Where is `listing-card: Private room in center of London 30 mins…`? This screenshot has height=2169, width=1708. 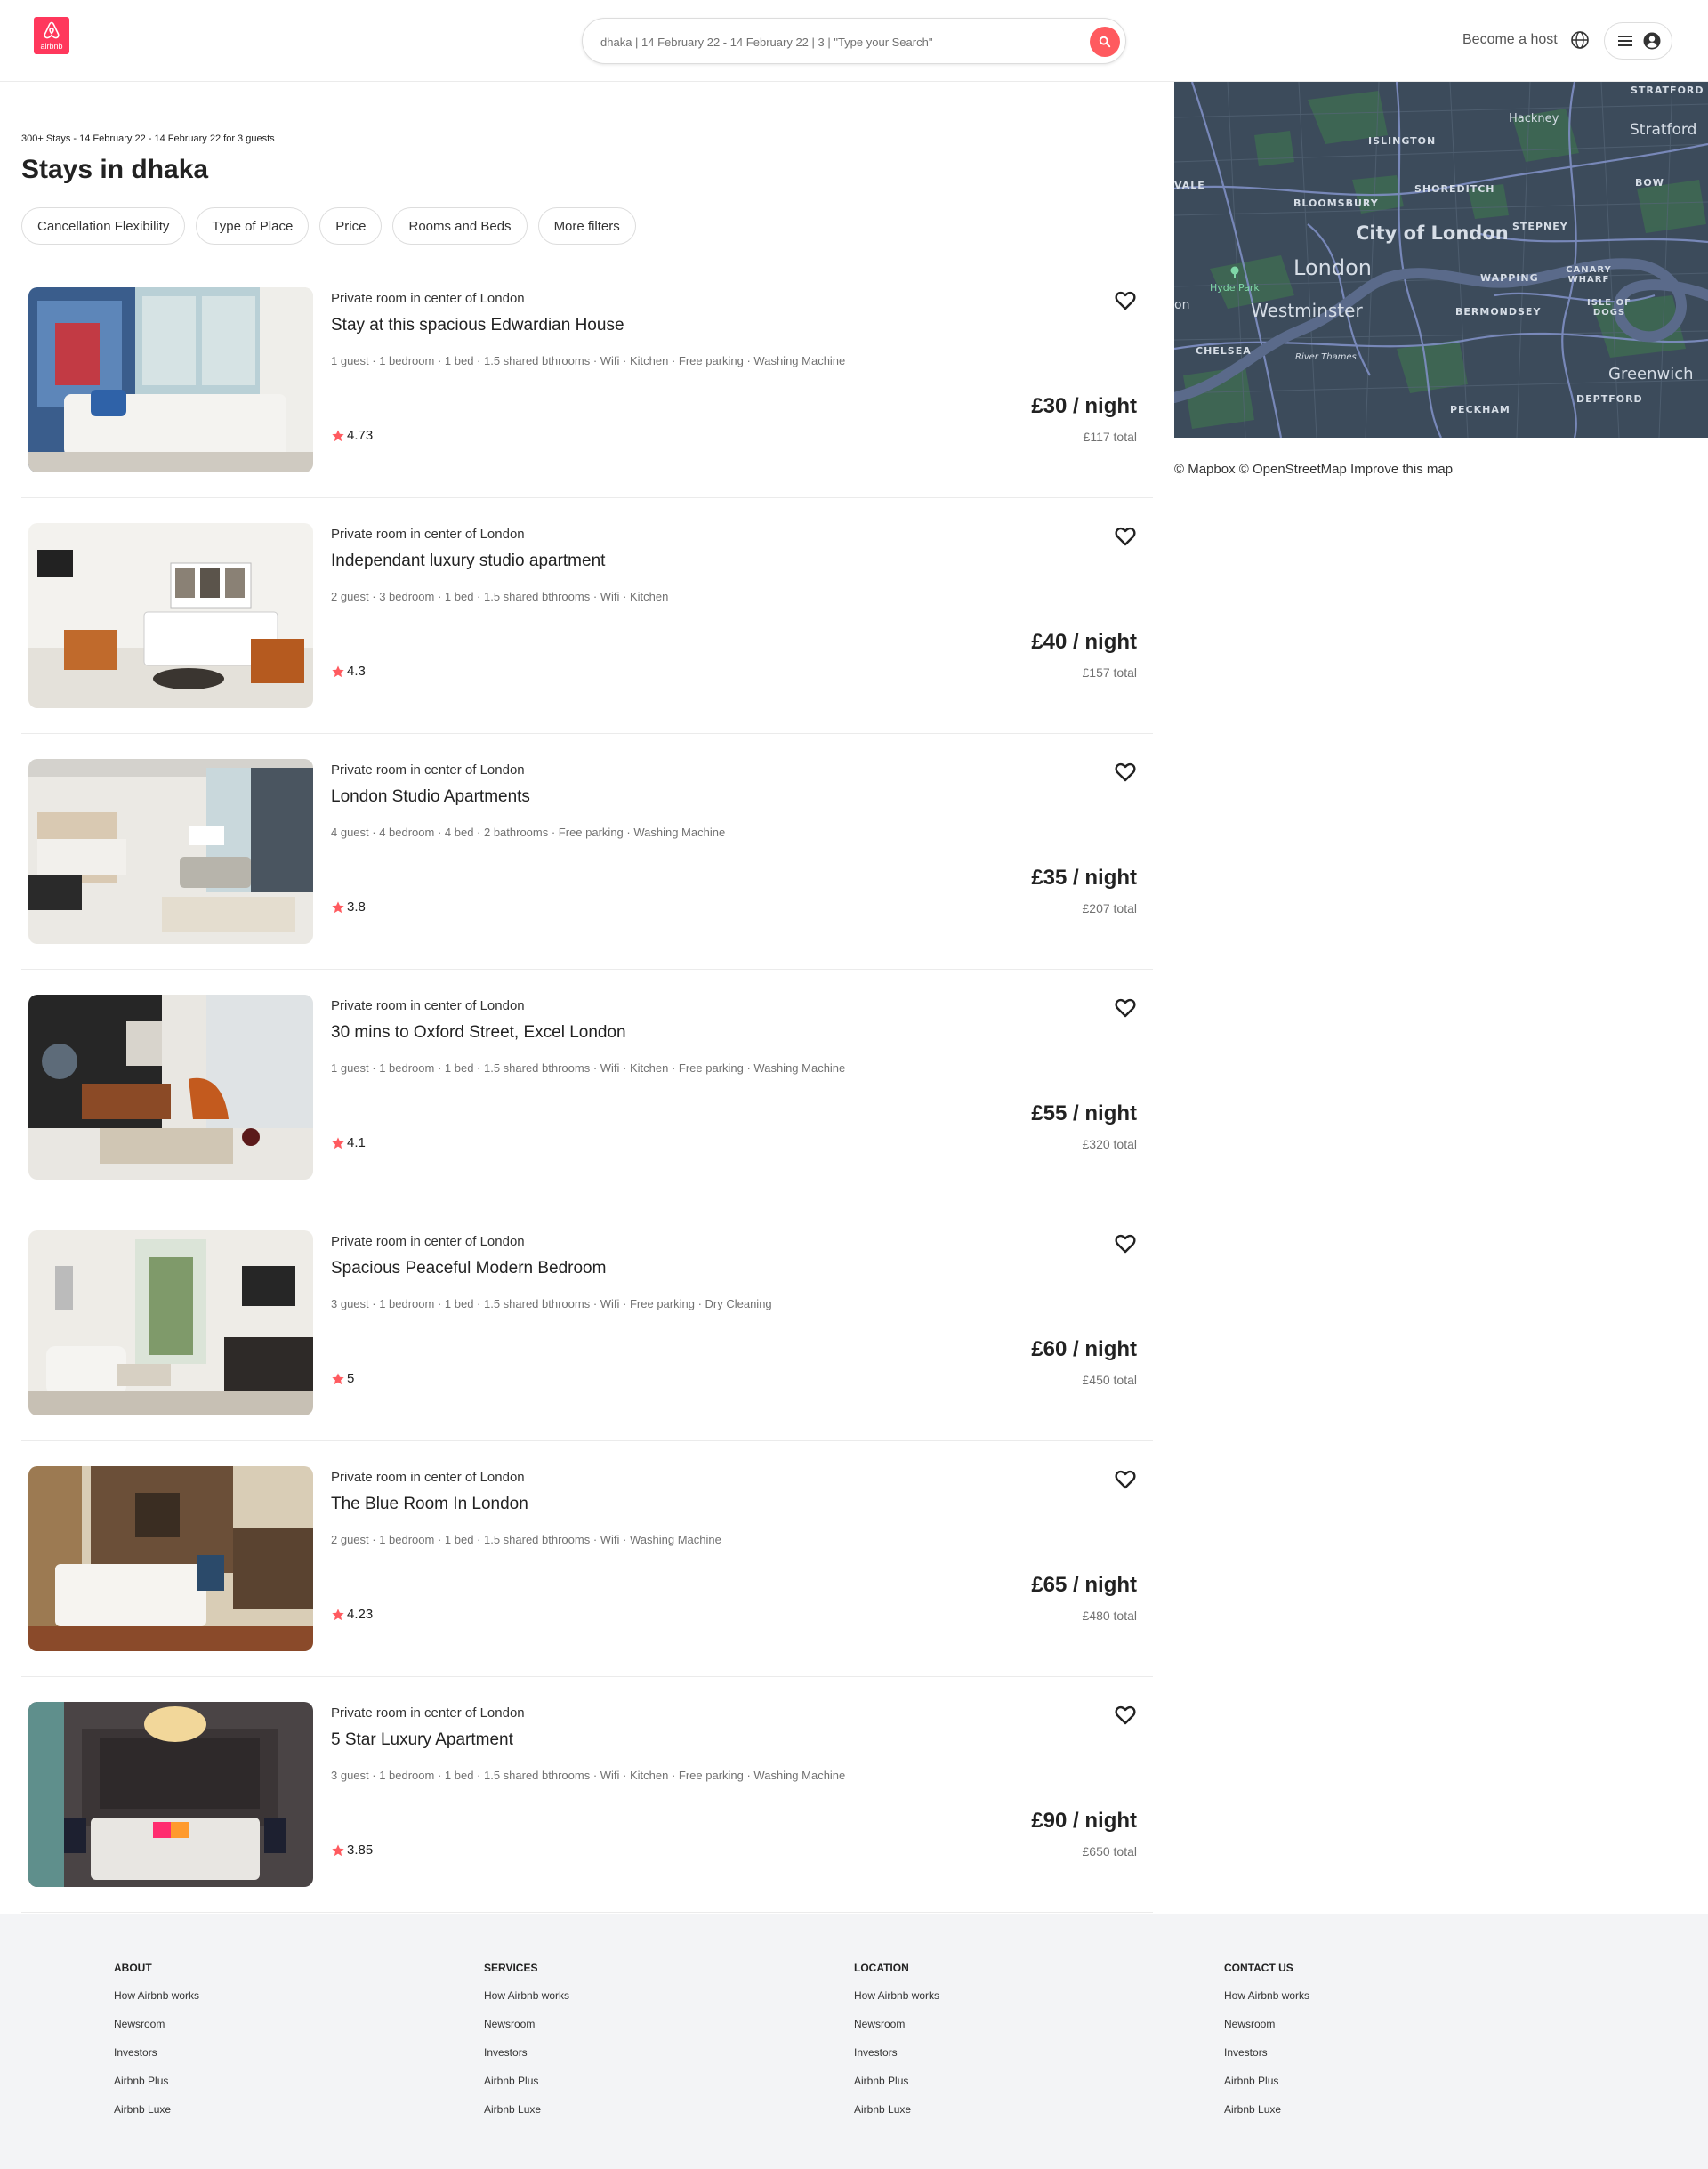 listing-card: Private room in center of London 30 mins… is located at coordinates (587, 1088).